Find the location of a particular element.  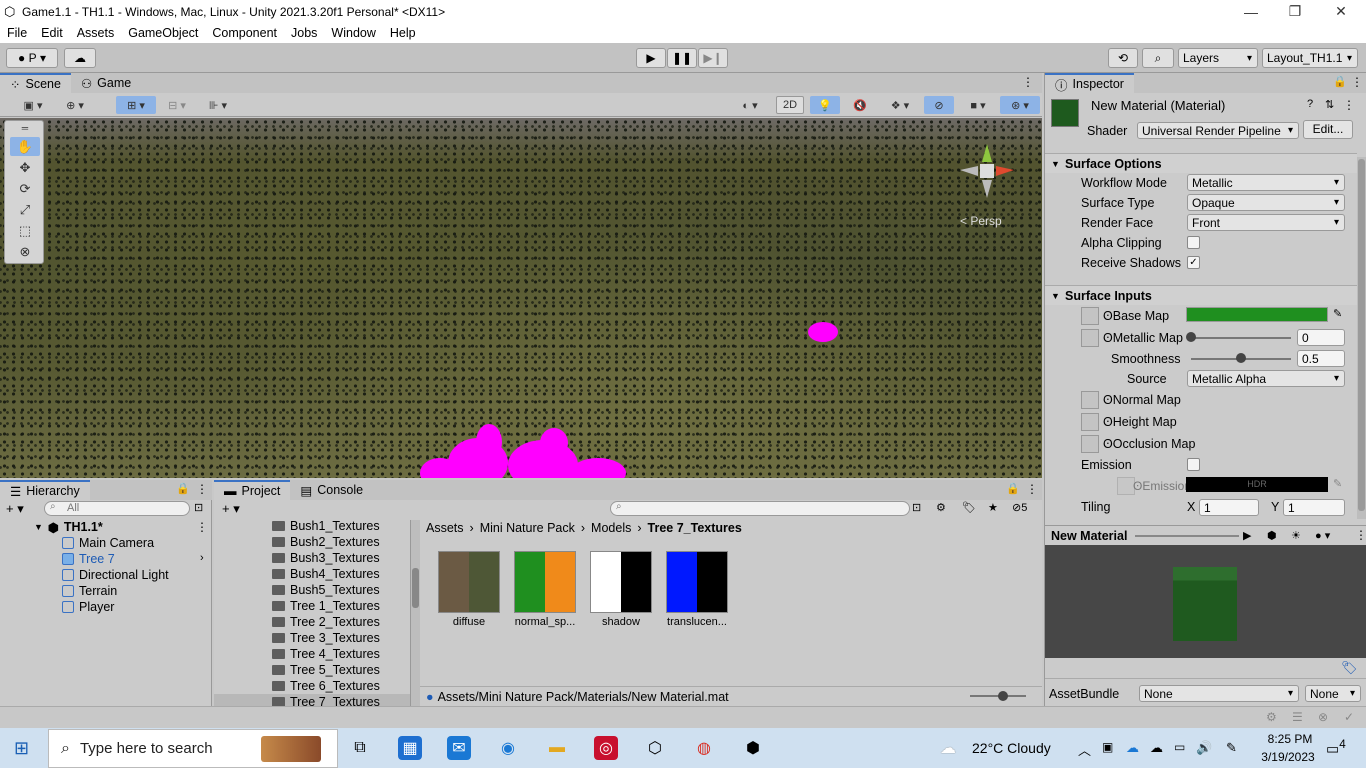

mail-icon: ✉ is located at coordinates (459, 748).